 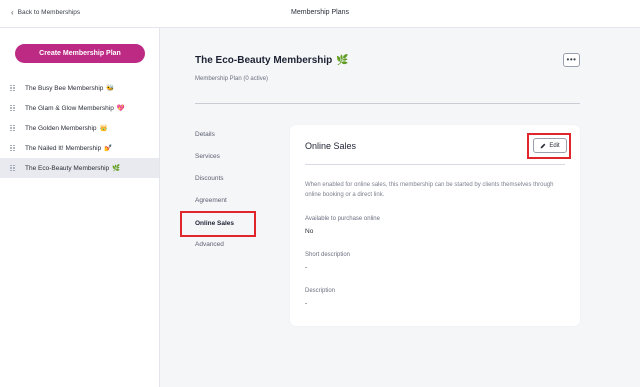 What do you see at coordinates (120, 108) in the screenshot?
I see `heart-icon: 💖` at bounding box center [120, 108].